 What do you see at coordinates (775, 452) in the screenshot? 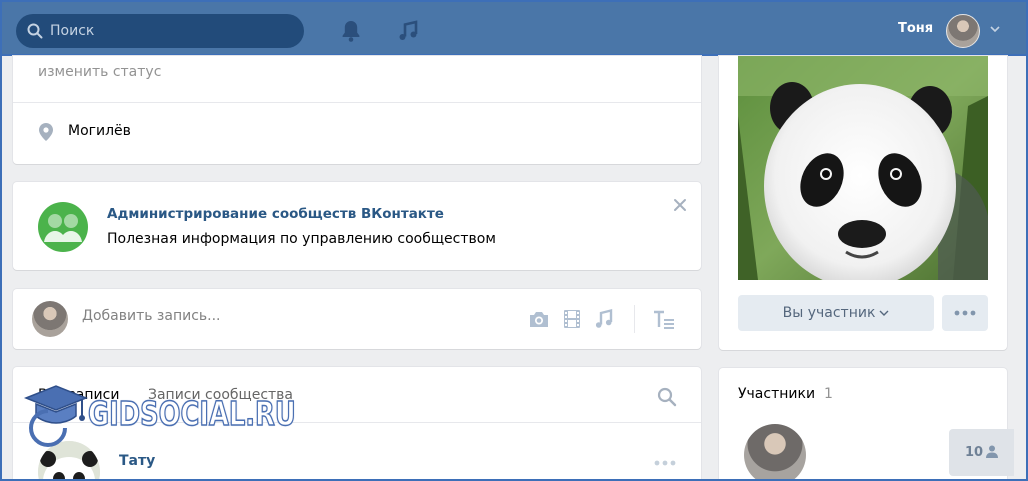
I see `member-avatar` at bounding box center [775, 452].